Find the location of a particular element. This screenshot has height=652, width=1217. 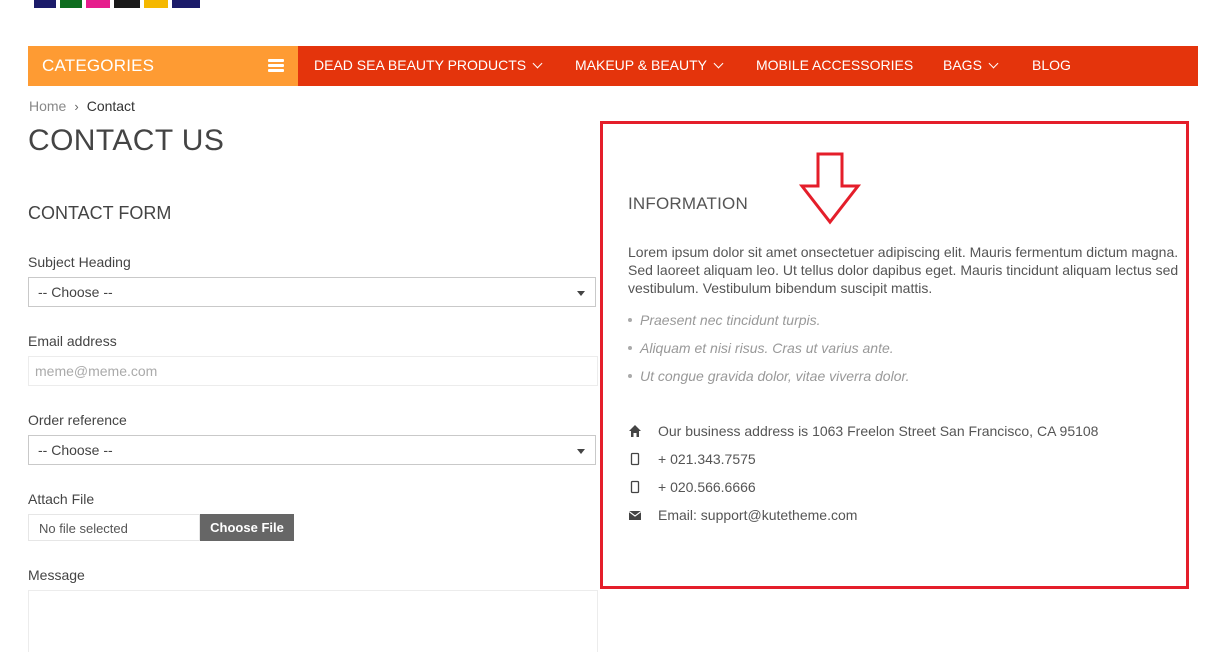

file-name-display: No file selected is located at coordinates (114, 527).